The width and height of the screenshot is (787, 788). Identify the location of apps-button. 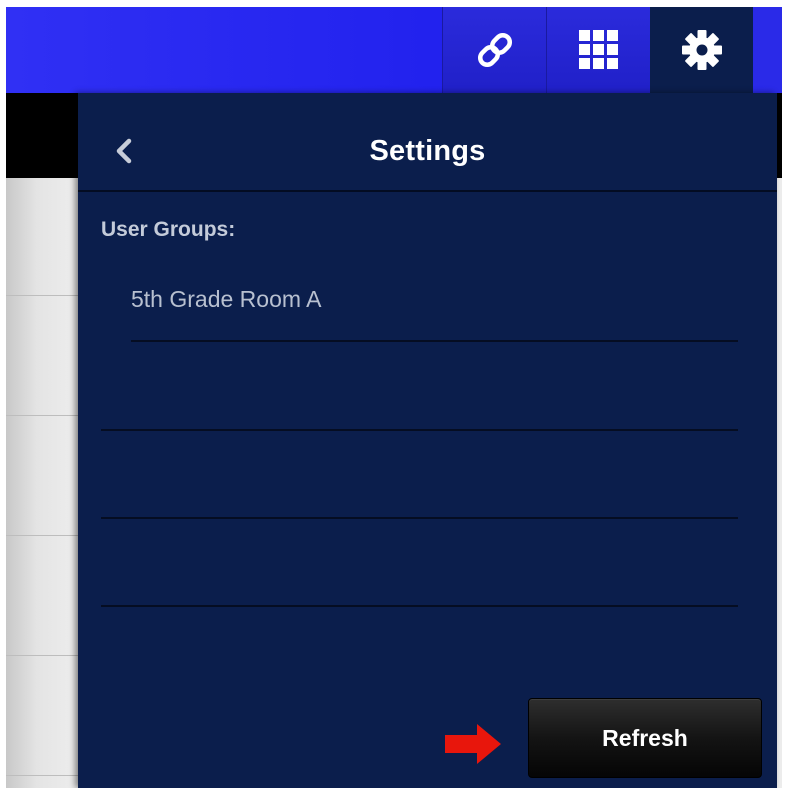
(598, 50).